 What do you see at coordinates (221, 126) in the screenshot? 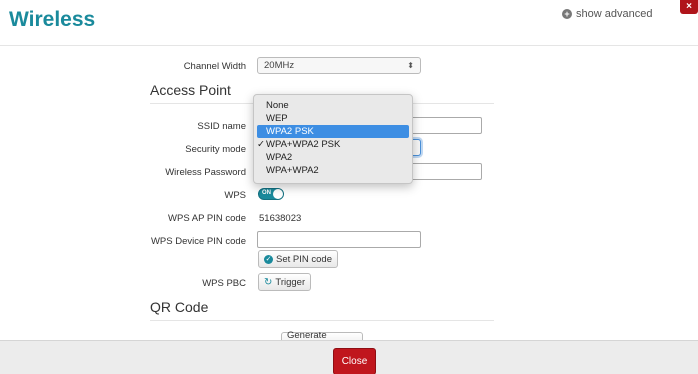
I see `ssid-label: SSID name` at bounding box center [221, 126].